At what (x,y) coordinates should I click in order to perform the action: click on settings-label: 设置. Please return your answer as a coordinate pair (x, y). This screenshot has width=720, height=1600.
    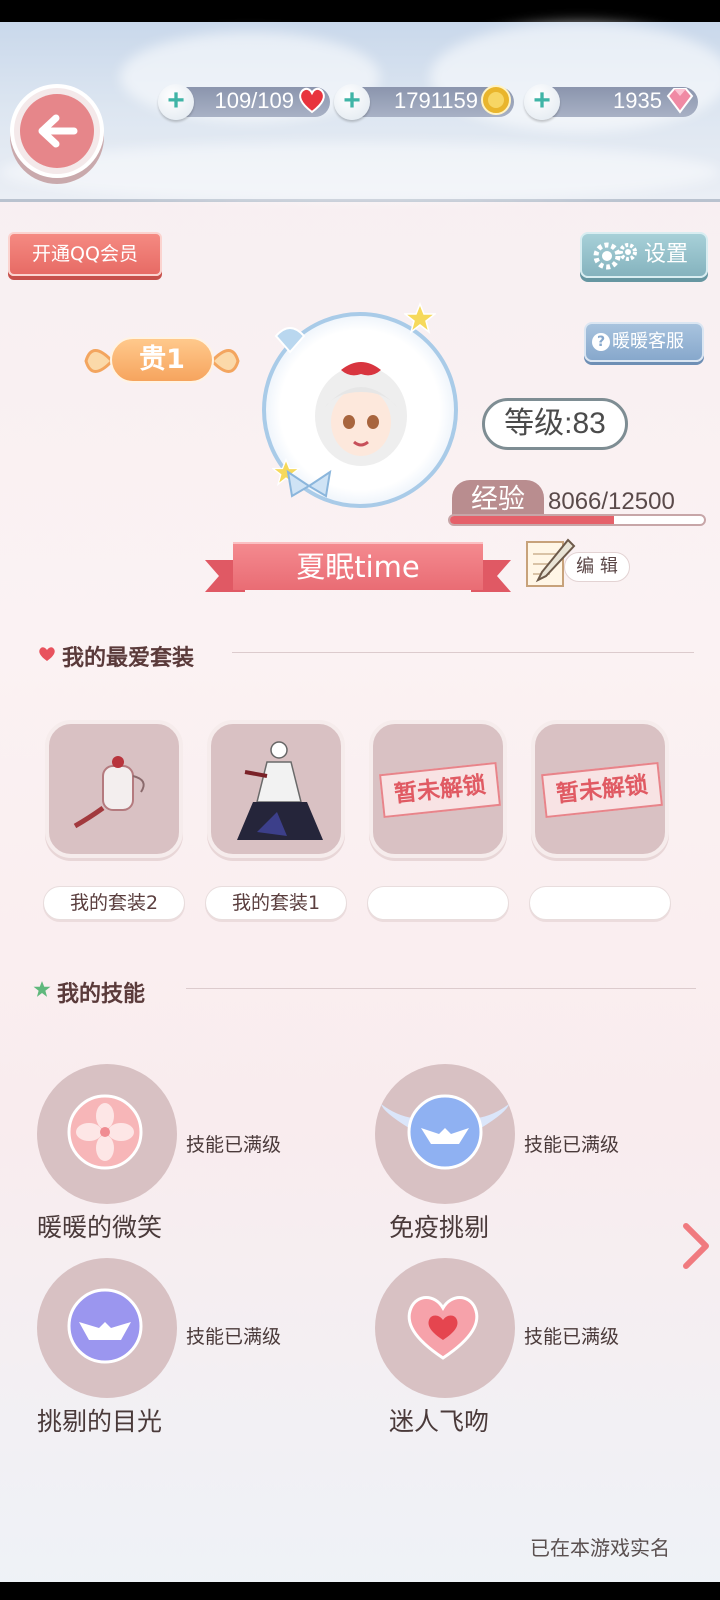
    Looking at the image, I should click on (666, 254).